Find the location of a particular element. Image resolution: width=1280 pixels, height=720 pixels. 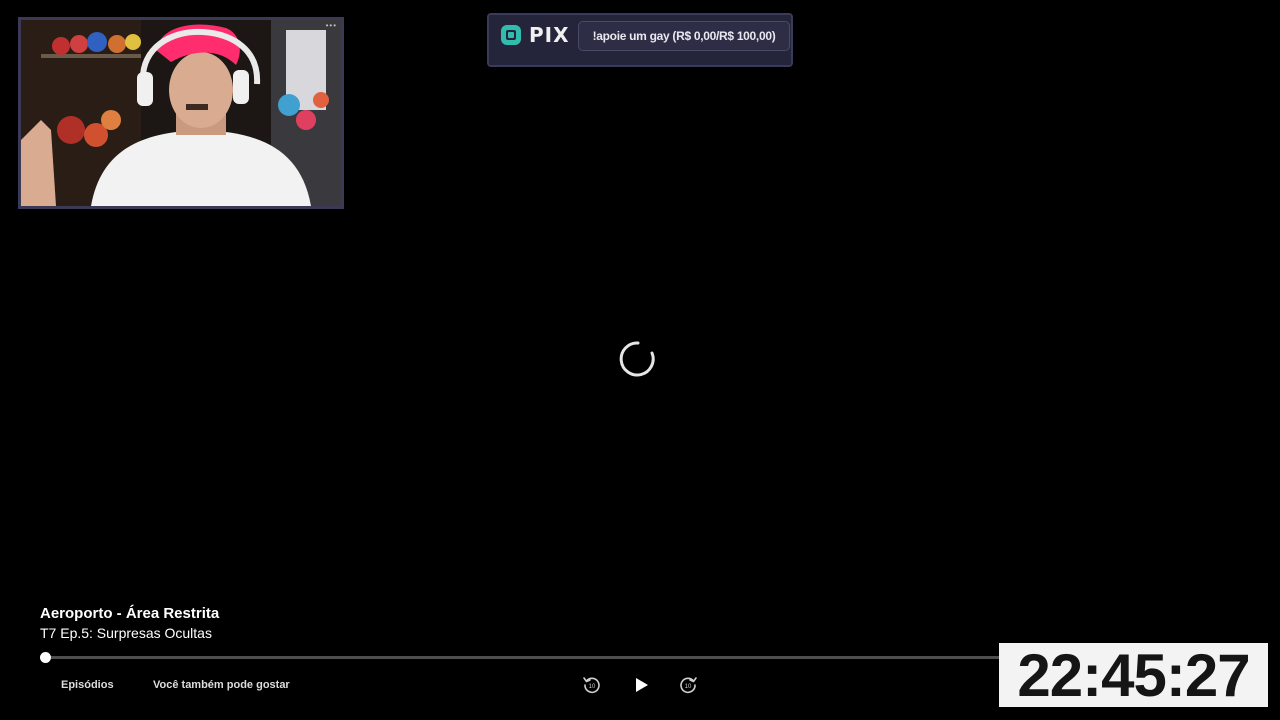

pix-logo-icon is located at coordinates (511, 35).